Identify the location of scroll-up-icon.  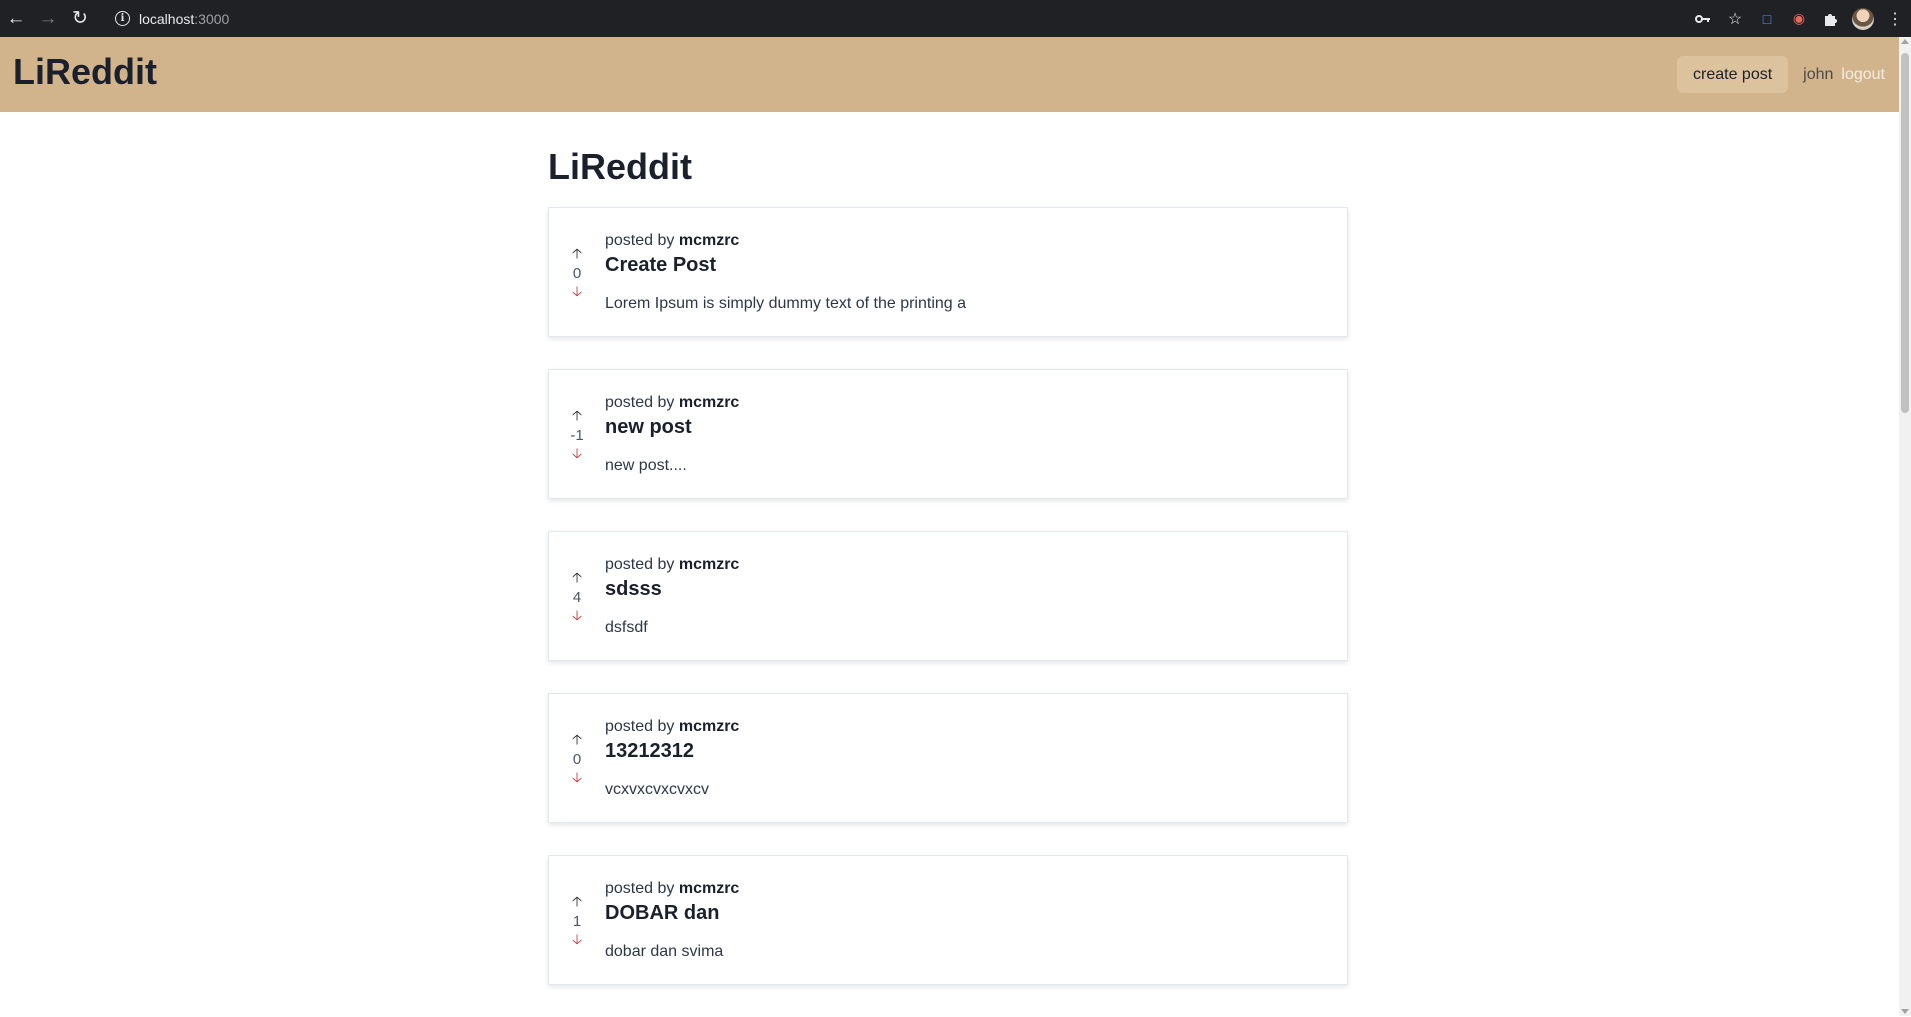
(1905, 41).